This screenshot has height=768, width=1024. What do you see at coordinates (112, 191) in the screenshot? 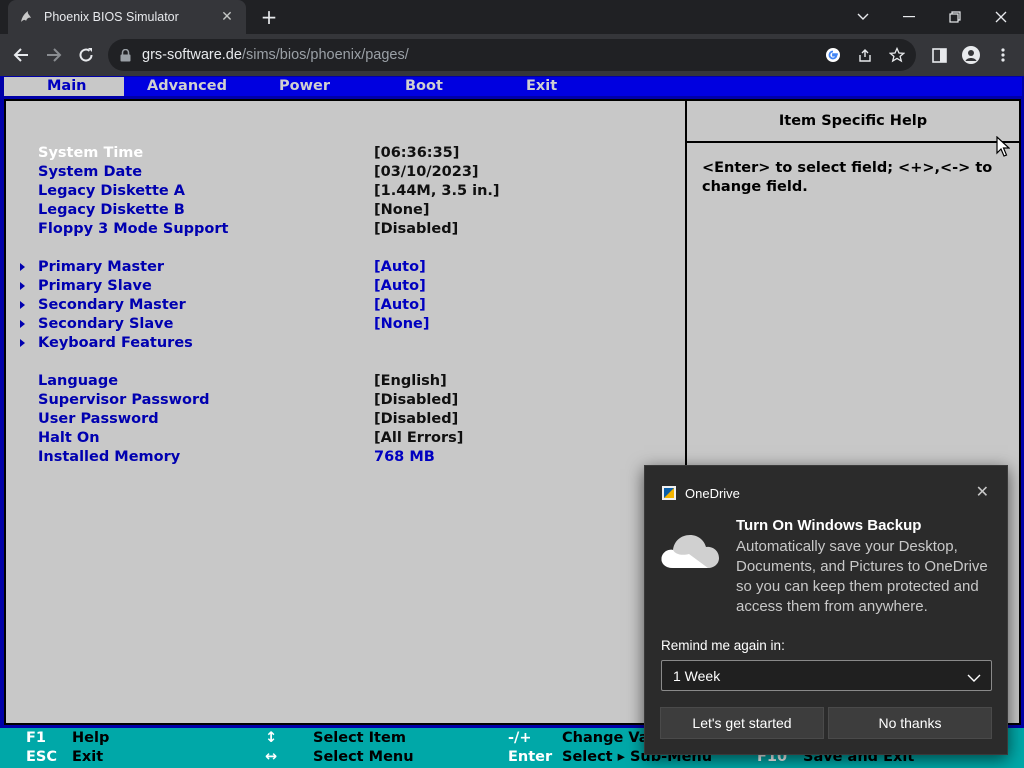
I see `row-label: Legacy Diskette A` at bounding box center [112, 191].